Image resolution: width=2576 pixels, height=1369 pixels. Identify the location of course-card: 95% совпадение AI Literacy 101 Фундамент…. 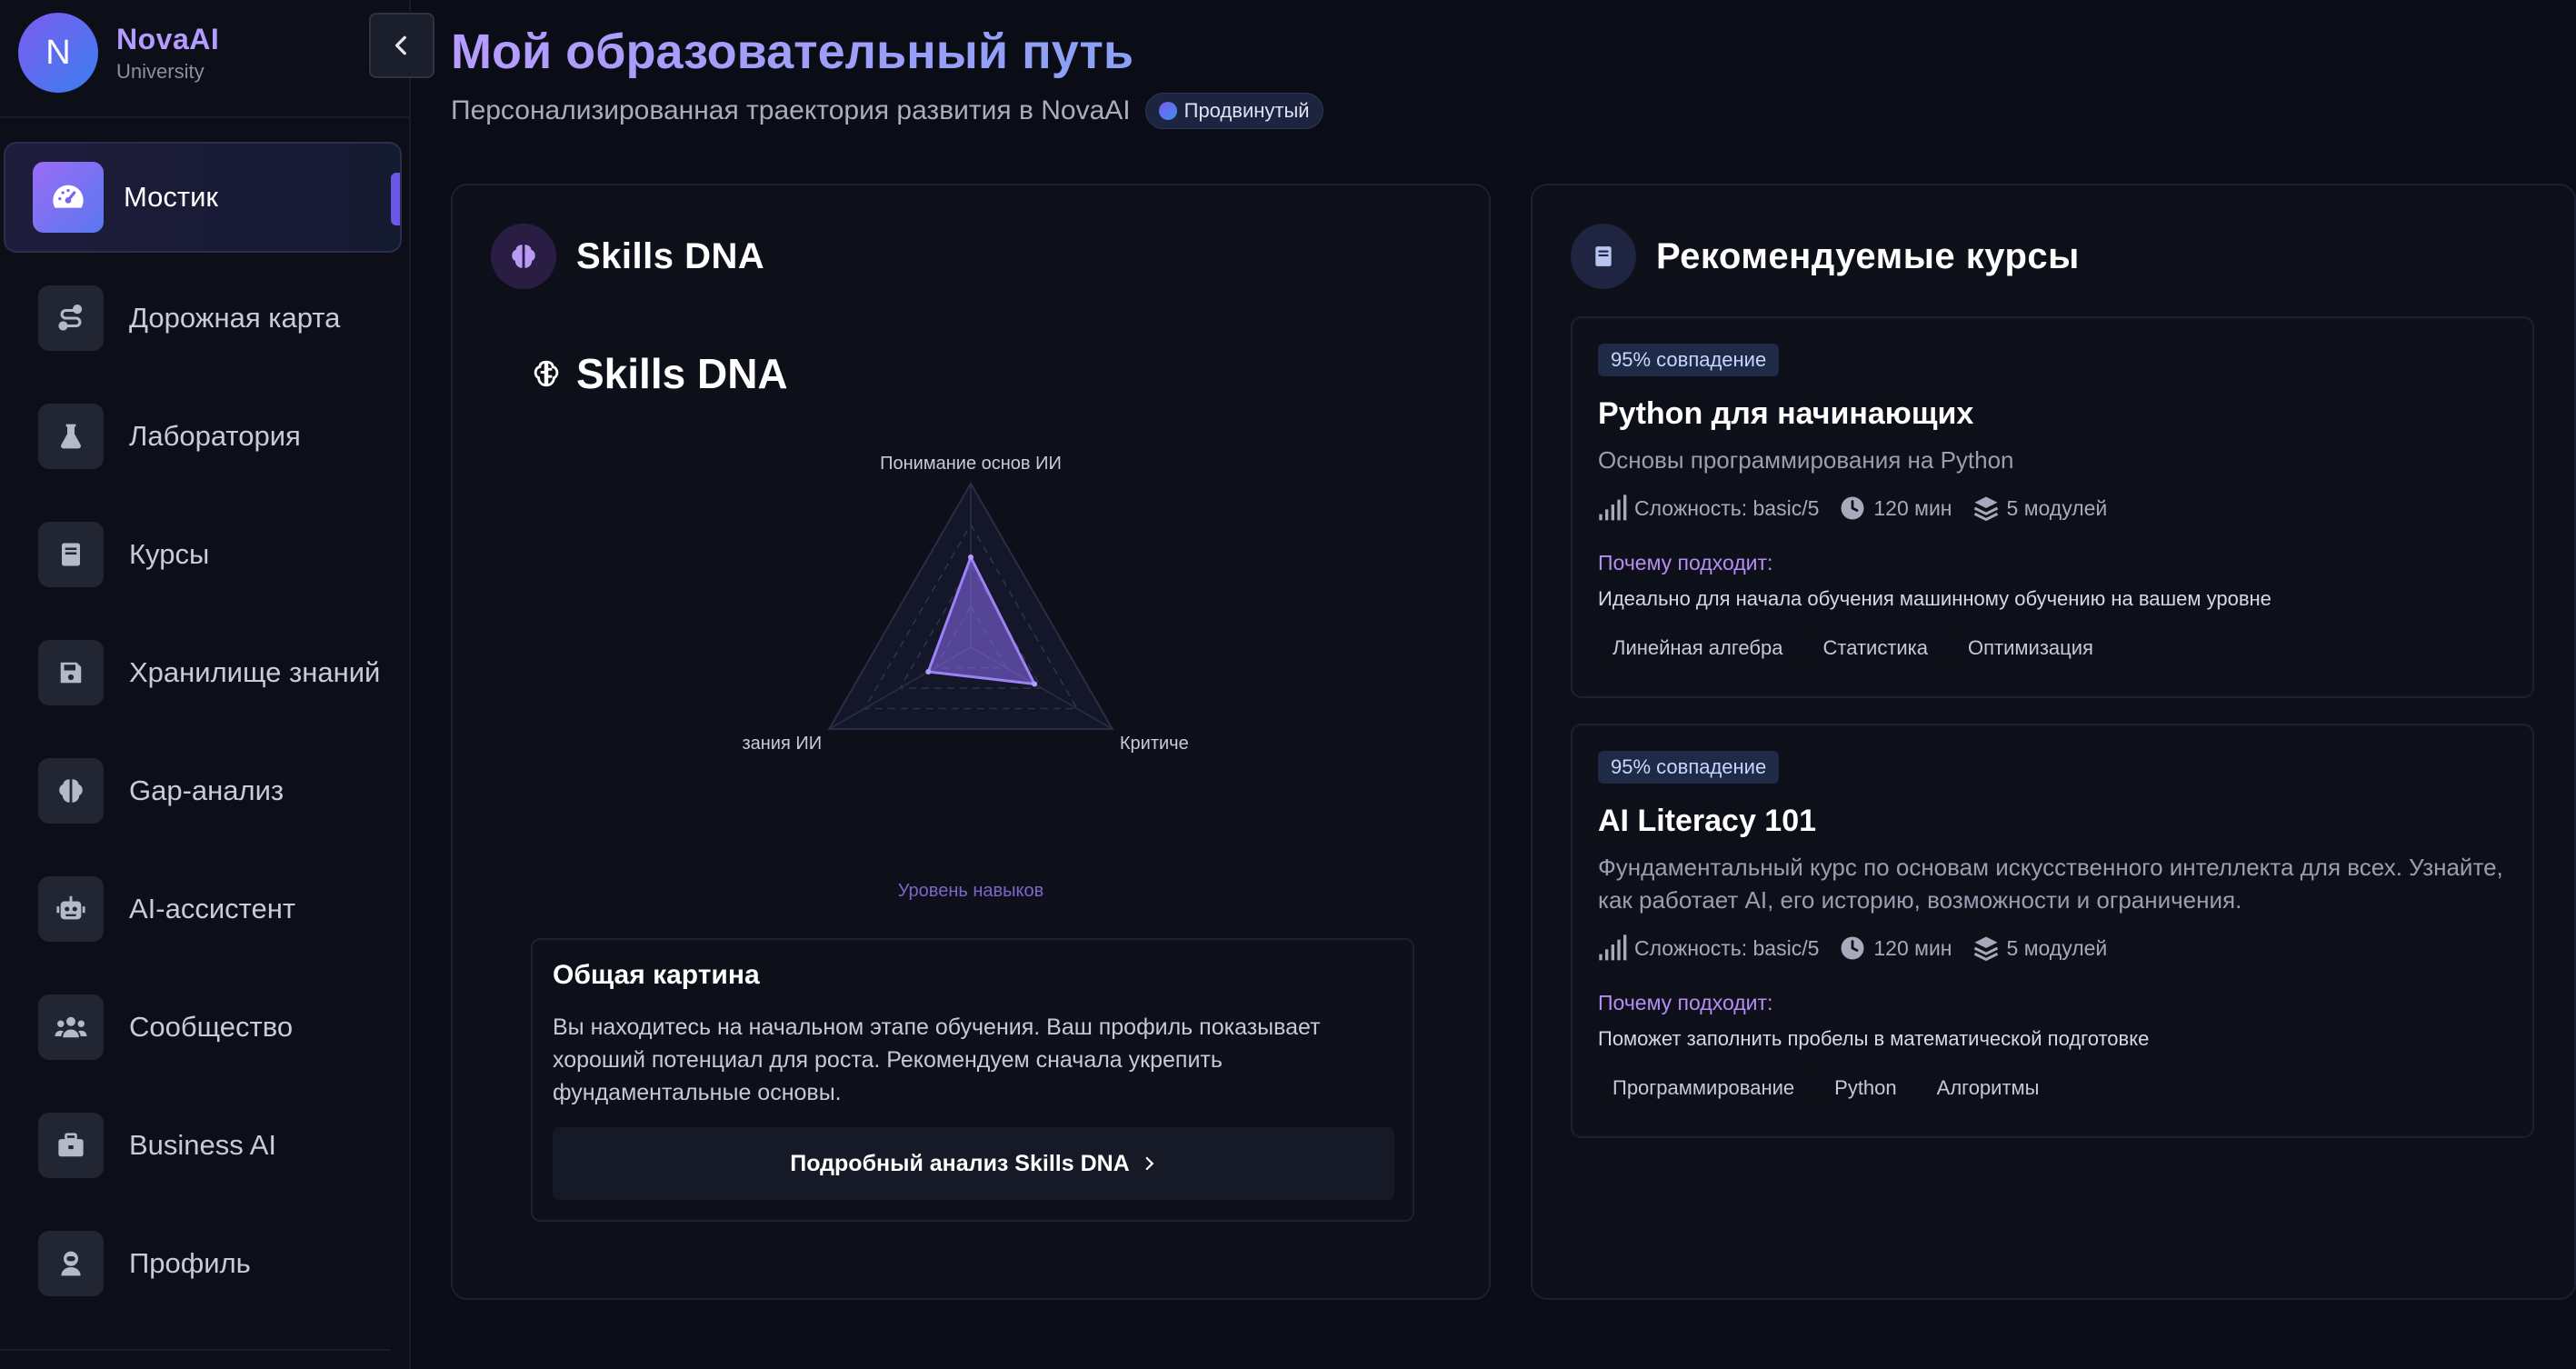
(2052, 931).